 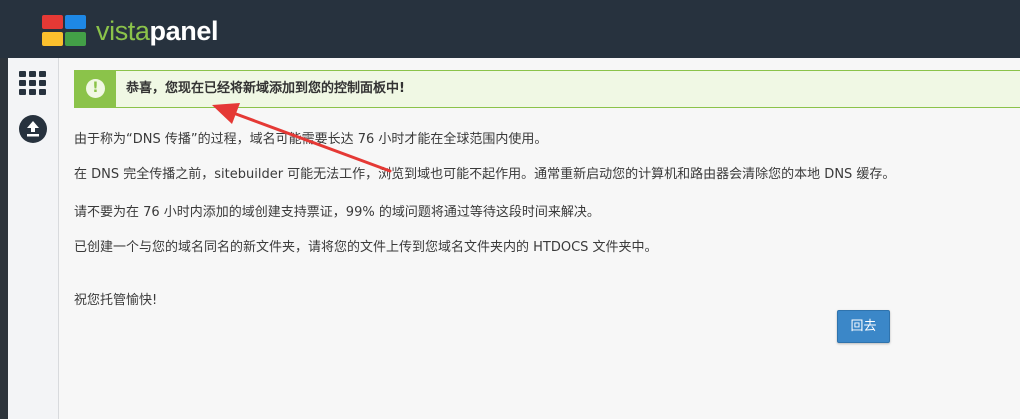 What do you see at coordinates (65, 31) in the screenshot?
I see `logo-squares-icon` at bounding box center [65, 31].